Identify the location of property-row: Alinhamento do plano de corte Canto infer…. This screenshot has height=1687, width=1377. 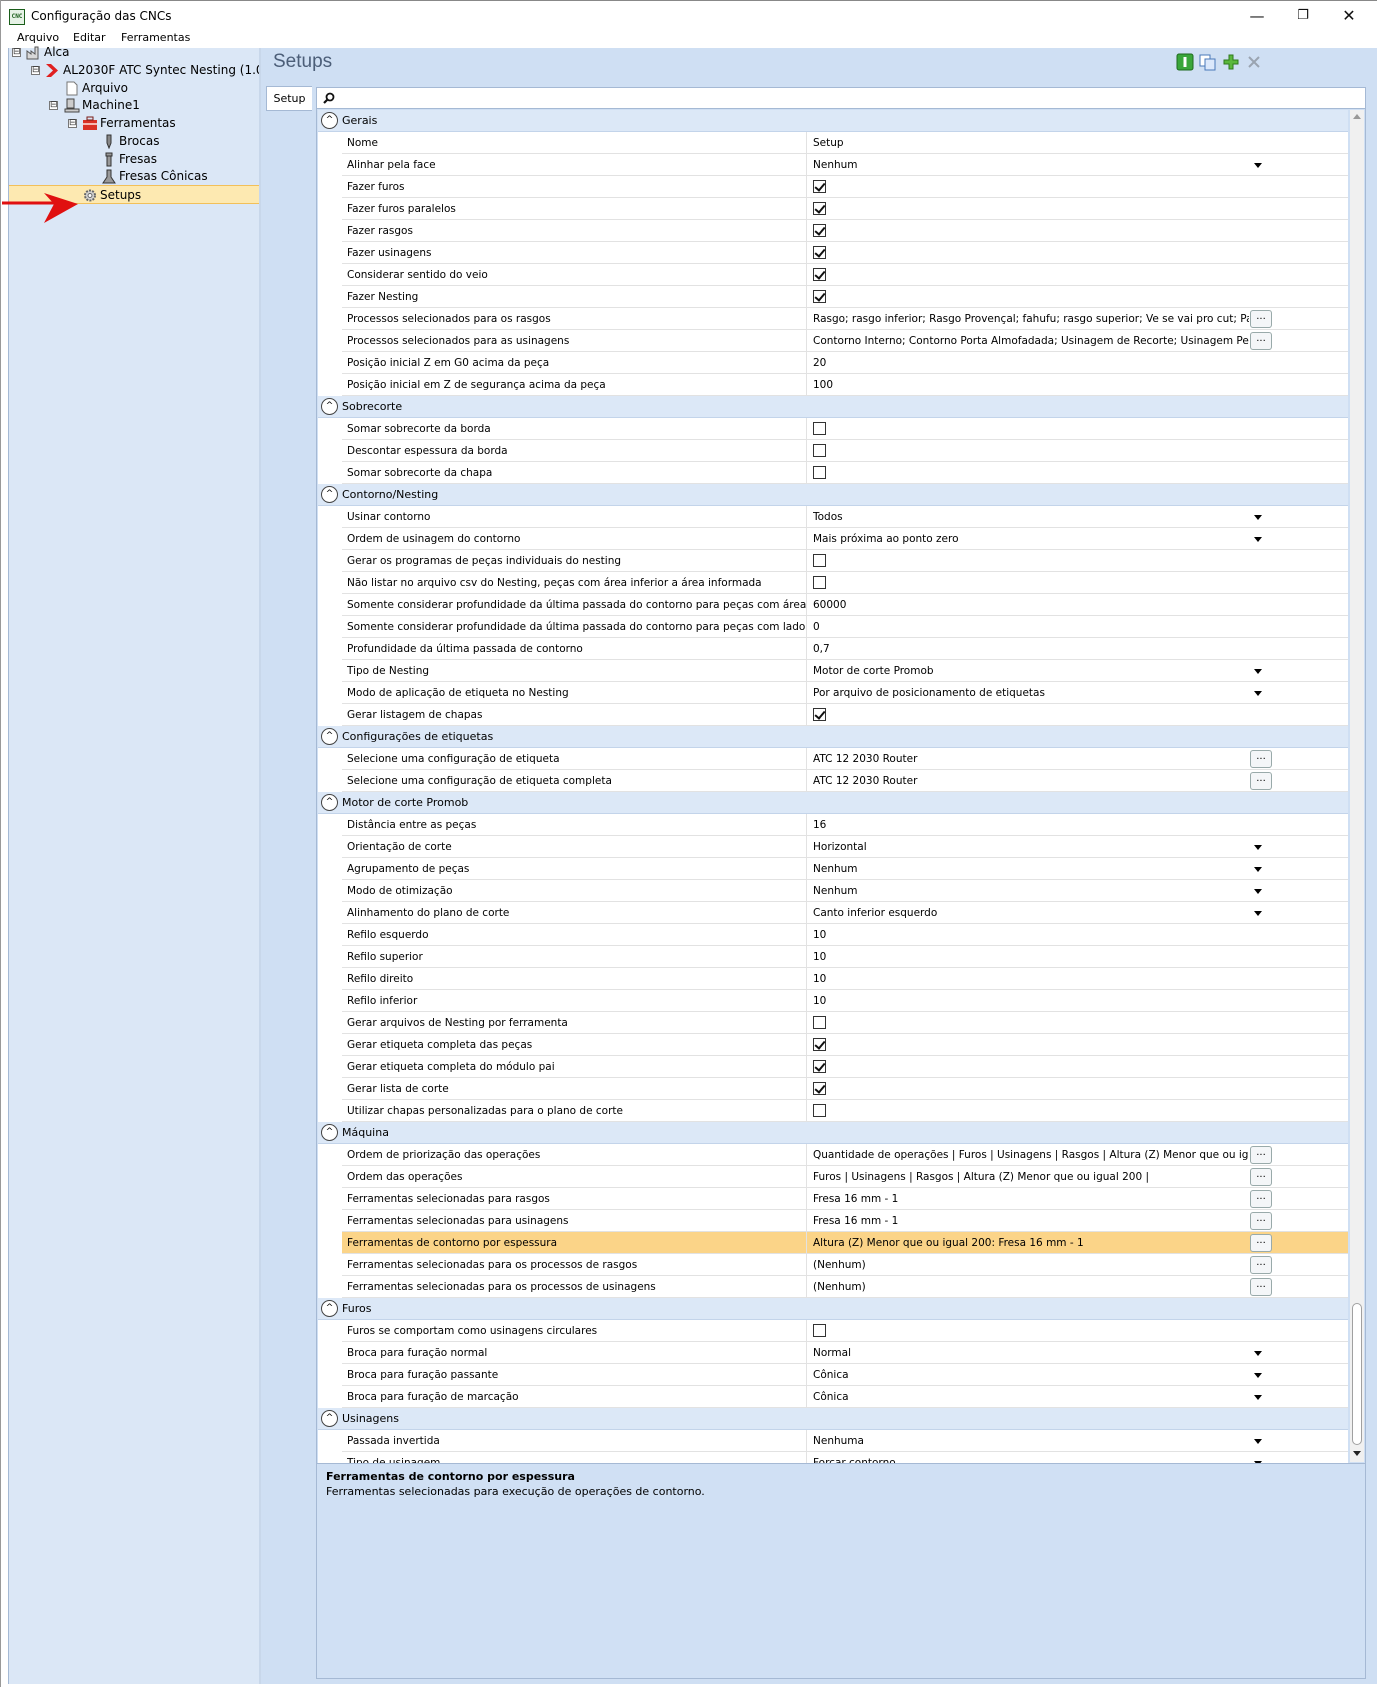
(845, 913).